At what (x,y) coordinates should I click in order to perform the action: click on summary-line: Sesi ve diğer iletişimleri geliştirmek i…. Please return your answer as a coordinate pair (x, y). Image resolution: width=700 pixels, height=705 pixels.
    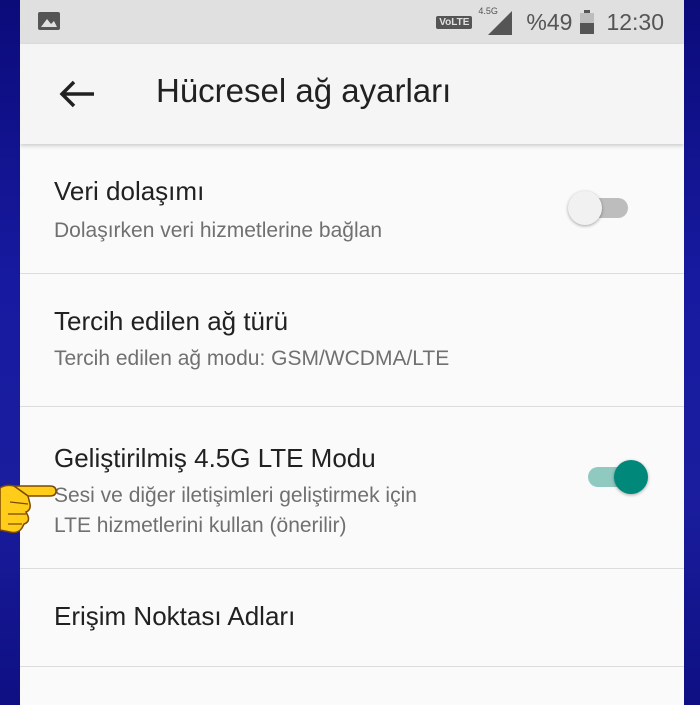
    Looking at the image, I should click on (235, 495).